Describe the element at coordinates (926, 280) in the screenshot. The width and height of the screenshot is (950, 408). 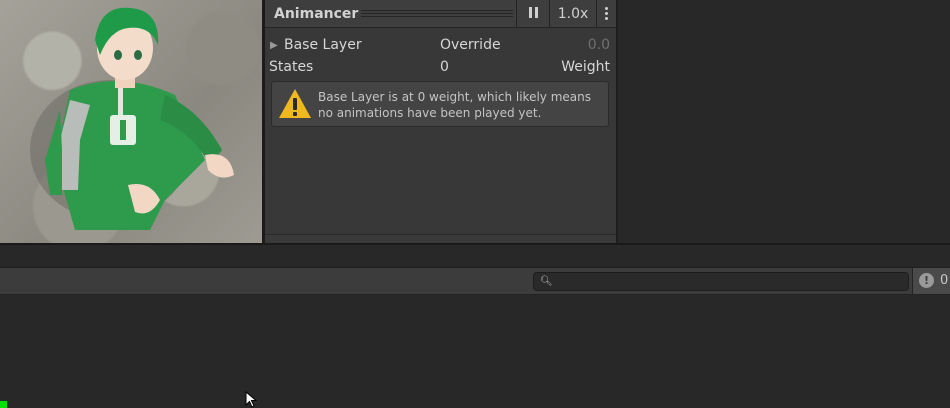
I see `error-icon: !` at that location.